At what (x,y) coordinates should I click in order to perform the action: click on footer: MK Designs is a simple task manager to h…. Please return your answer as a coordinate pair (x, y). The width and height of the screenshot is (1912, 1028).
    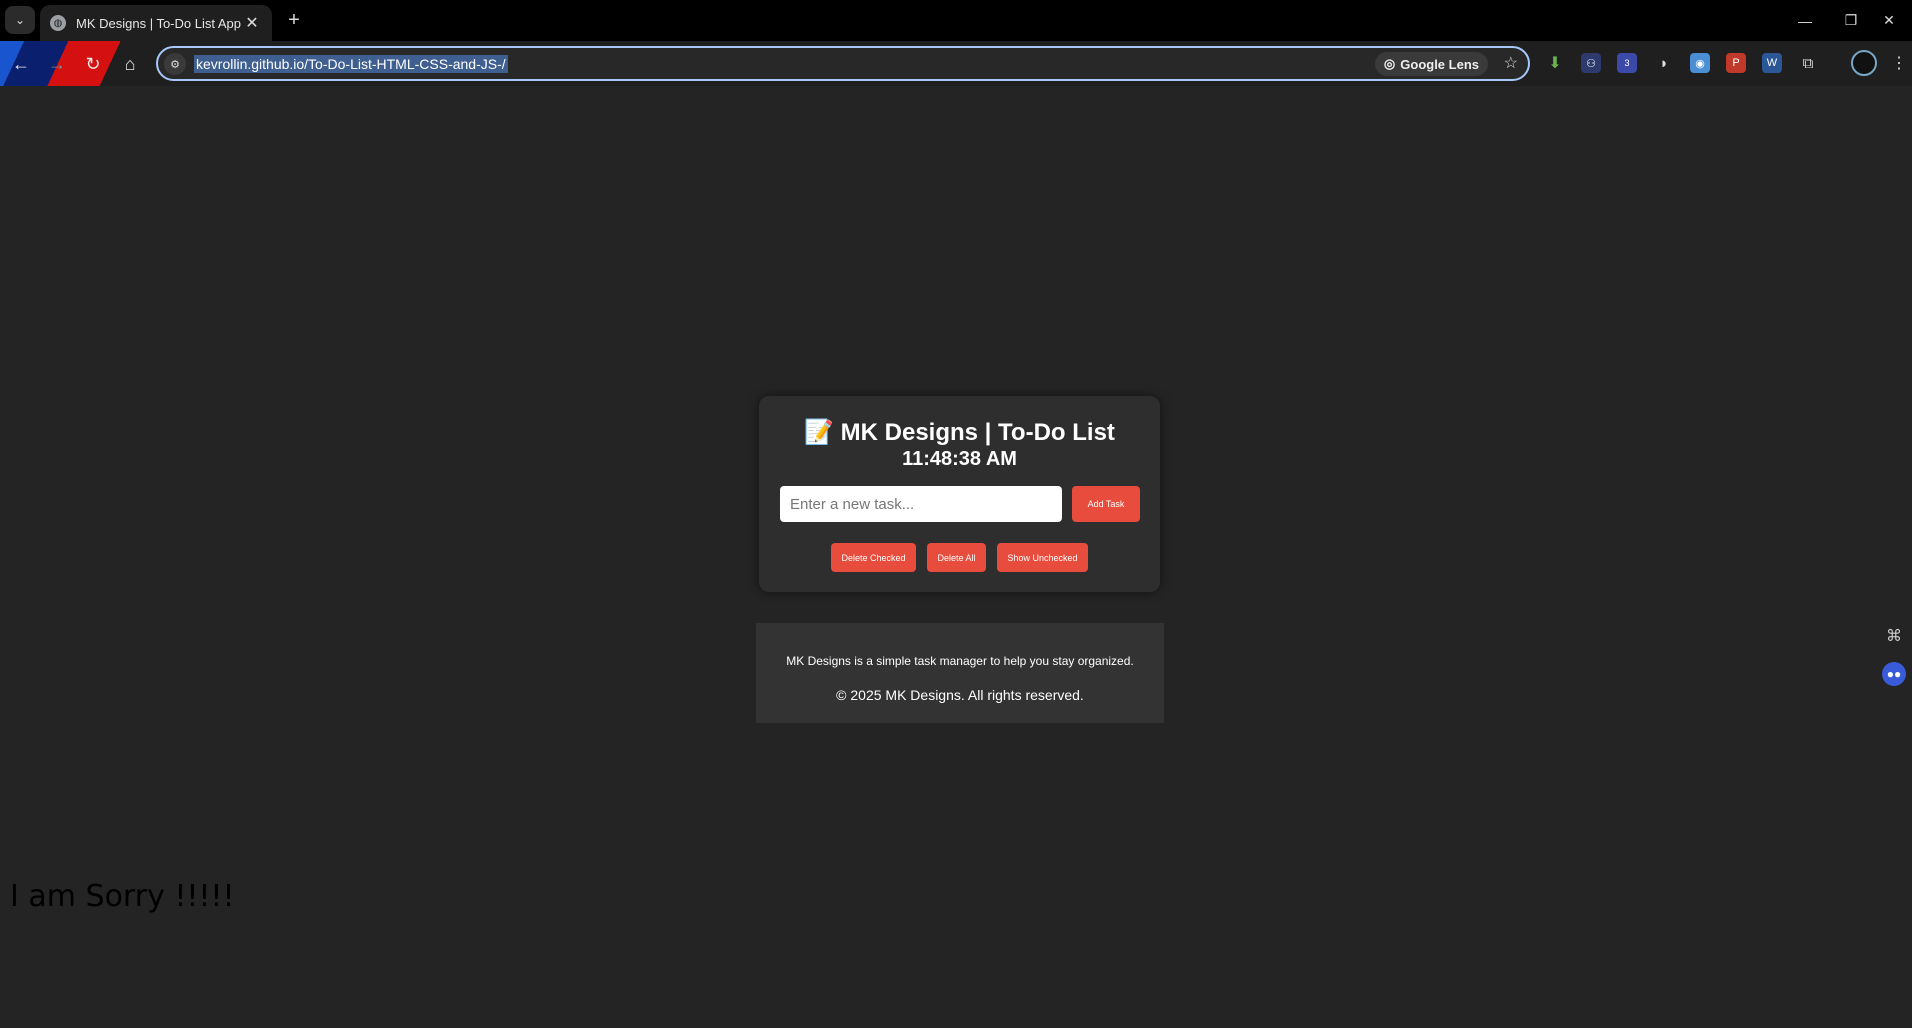
    Looking at the image, I should click on (960, 673).